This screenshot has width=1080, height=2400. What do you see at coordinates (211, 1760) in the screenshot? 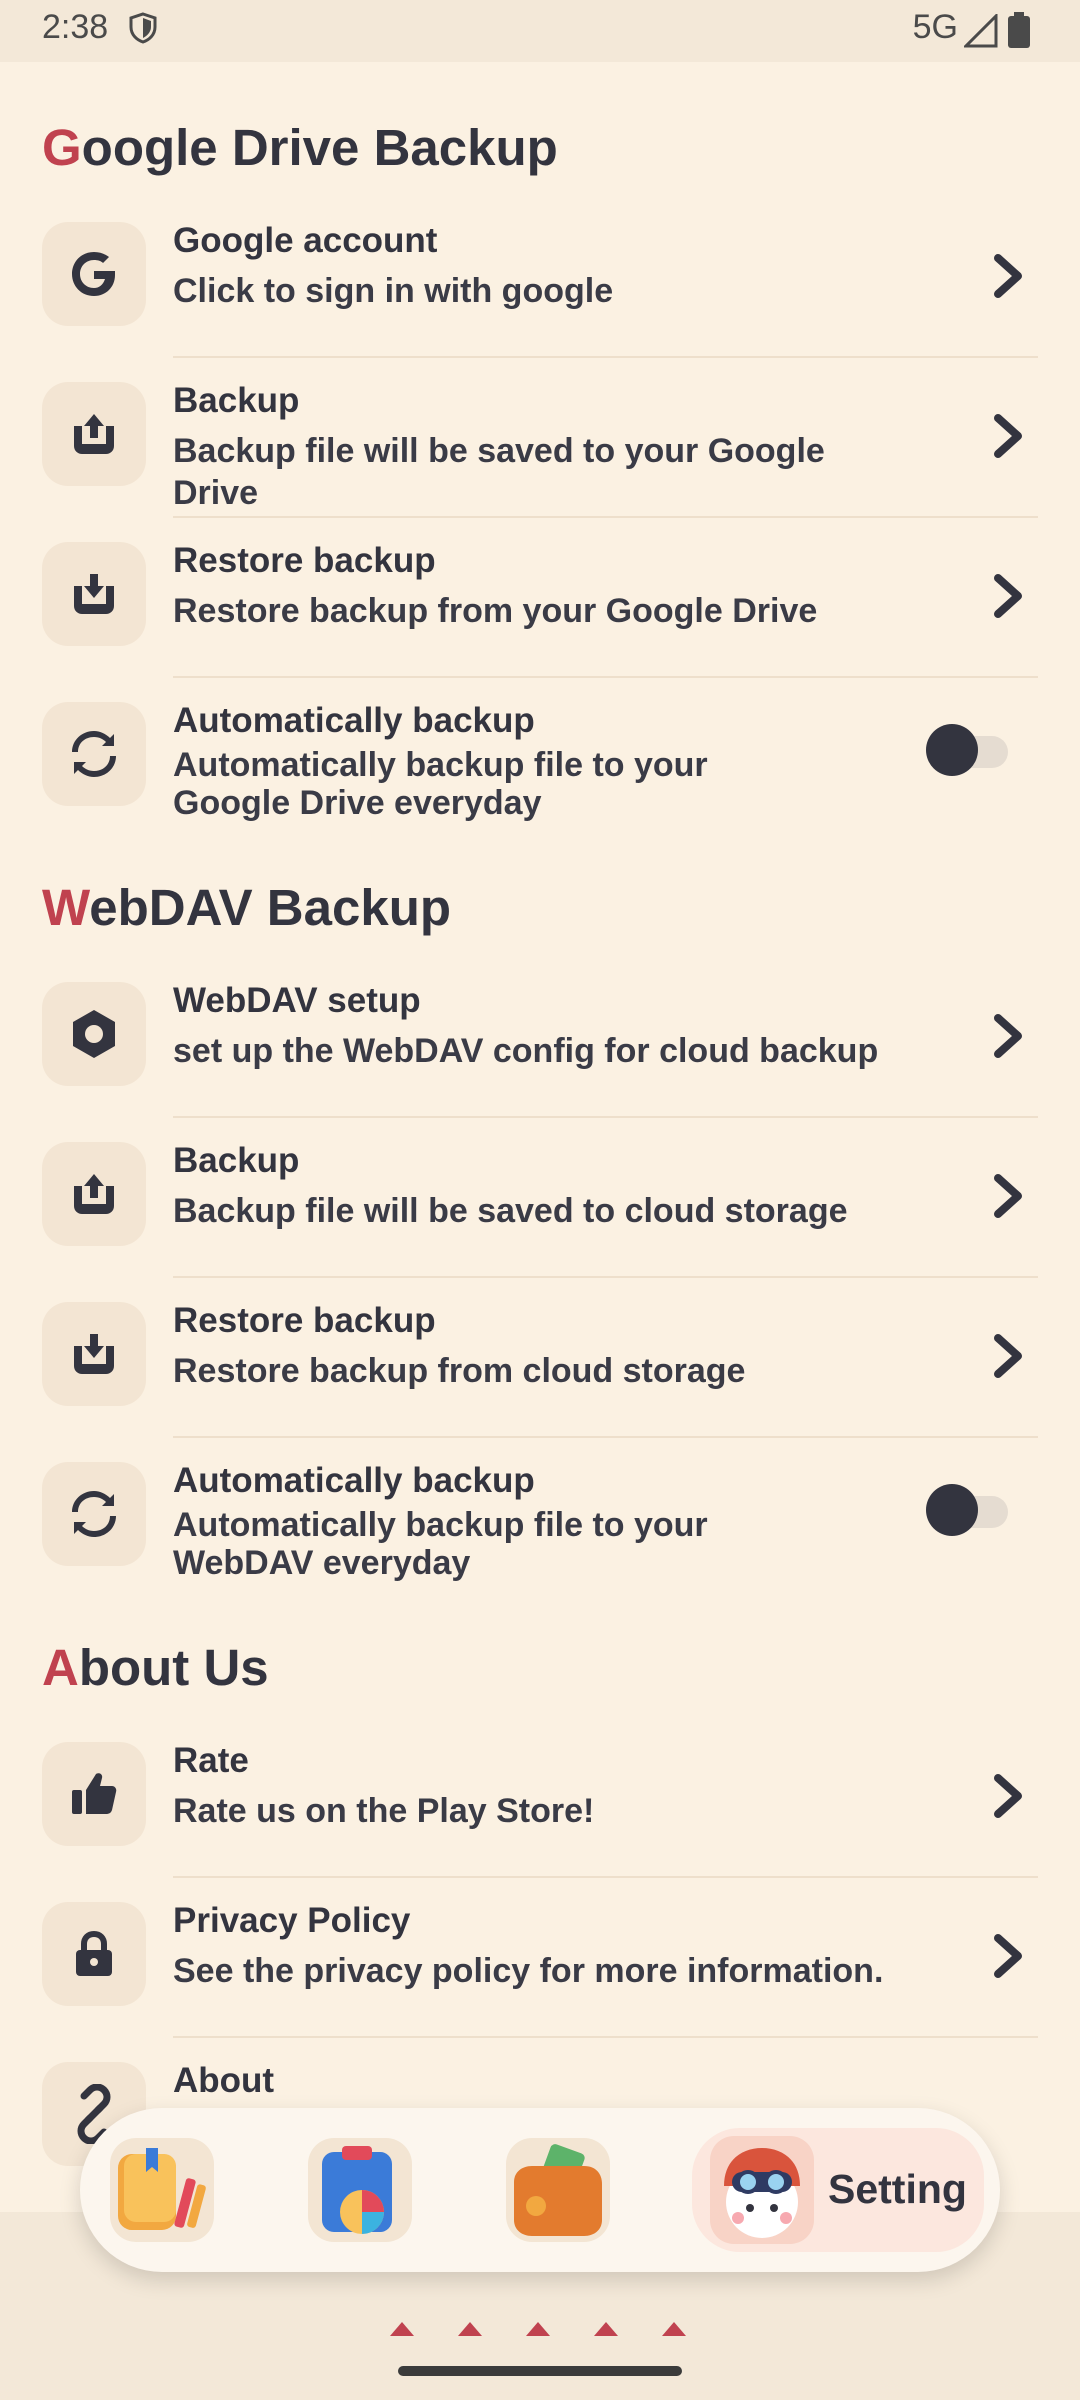
I see `row-title: Rate` at bounding box center [211, 1760].